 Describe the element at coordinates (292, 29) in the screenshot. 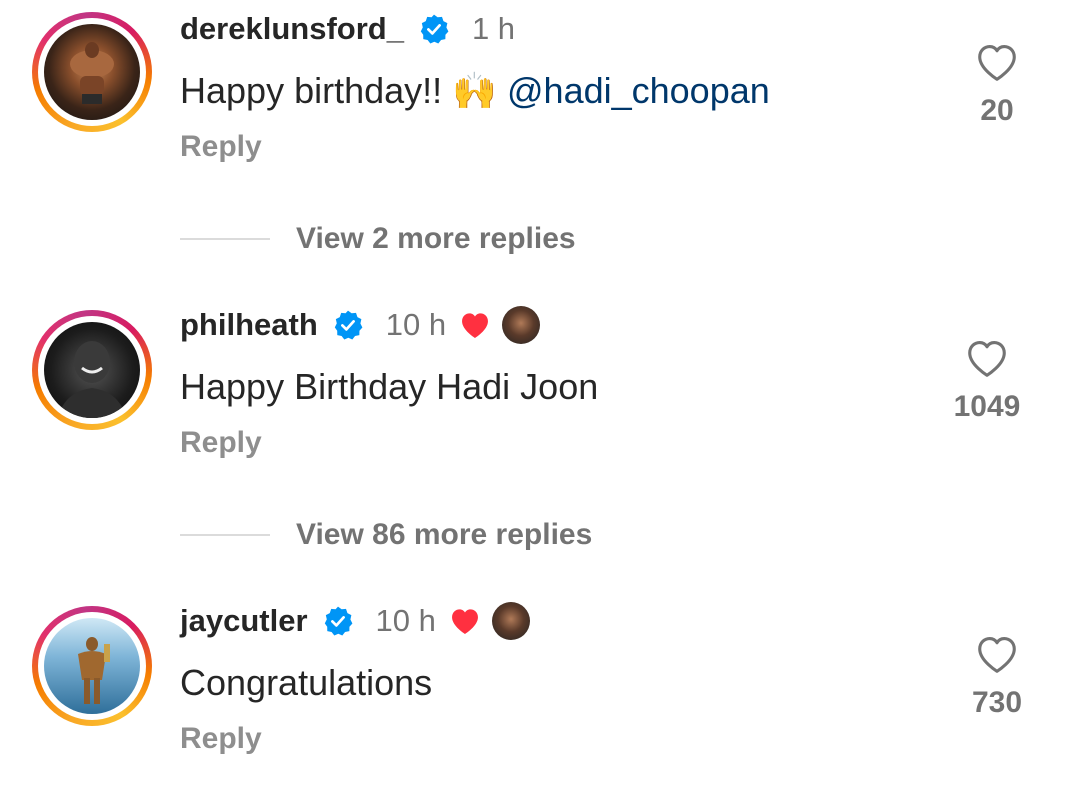

I see `username: dereklunsford_` at that location.